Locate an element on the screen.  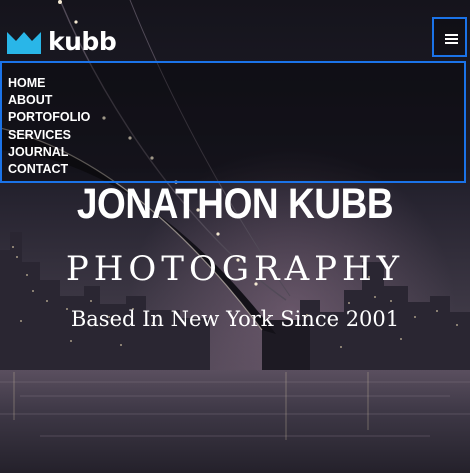
logo-text: kubb is located at coordinates (82, 41).